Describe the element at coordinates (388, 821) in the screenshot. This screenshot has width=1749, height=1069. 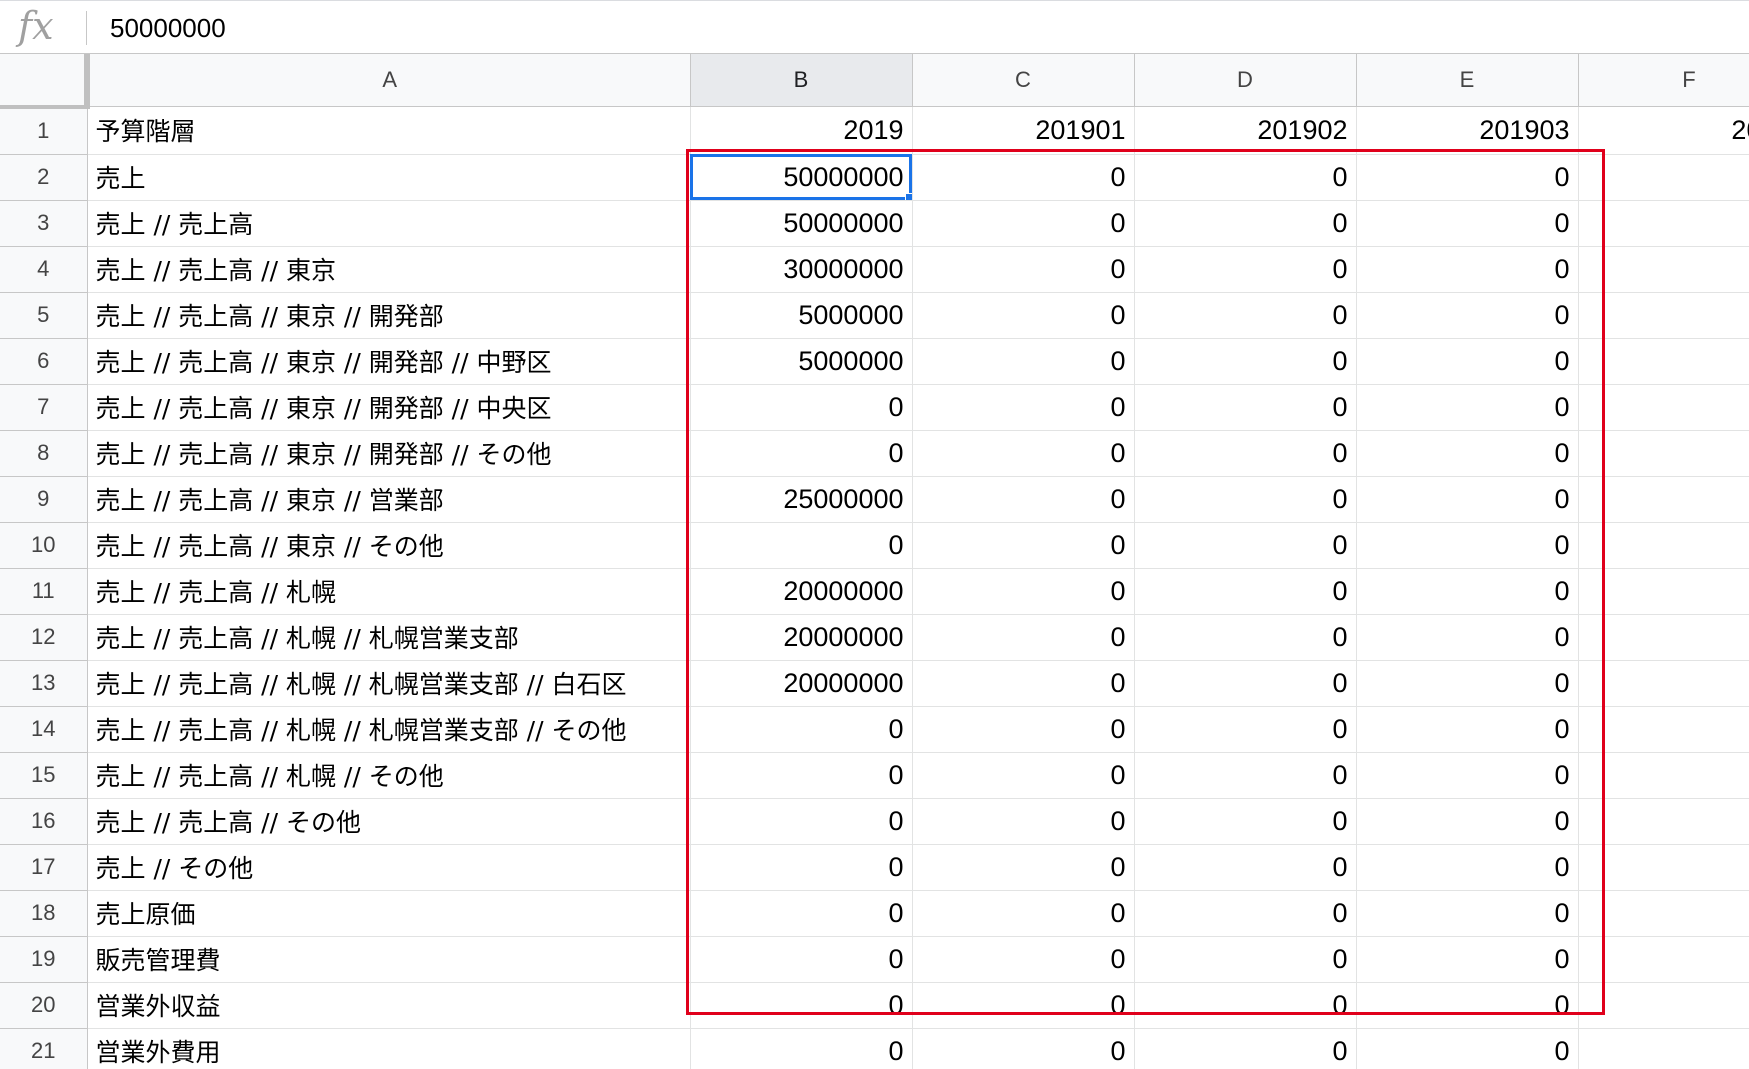
I see `cell-a-16: 売上 // 売上高 // その他` at that location.